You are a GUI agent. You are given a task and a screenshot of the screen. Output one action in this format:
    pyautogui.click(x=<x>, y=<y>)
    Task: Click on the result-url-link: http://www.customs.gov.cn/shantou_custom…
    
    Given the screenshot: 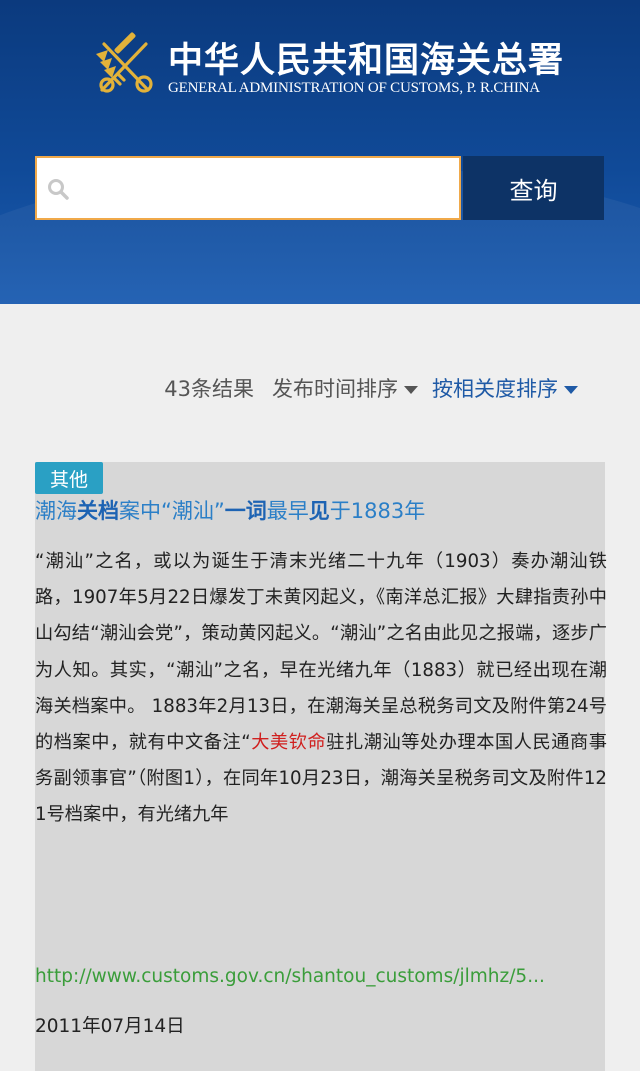 What is the action you would take?
    pyautogui.click(x=320, y=976)
    